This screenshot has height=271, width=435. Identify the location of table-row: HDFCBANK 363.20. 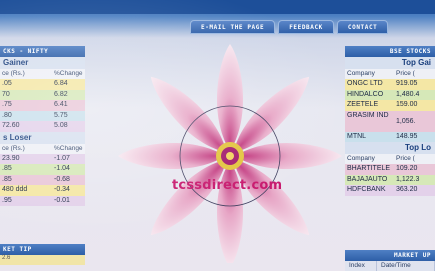
(390, 190).